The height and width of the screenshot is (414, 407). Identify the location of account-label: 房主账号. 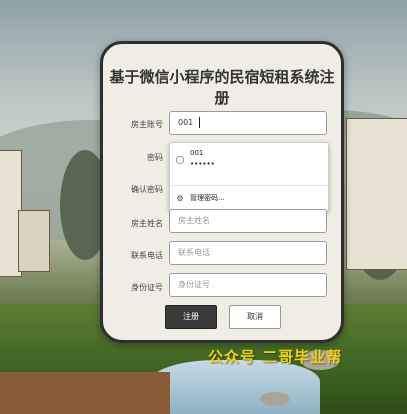
(147, 124).